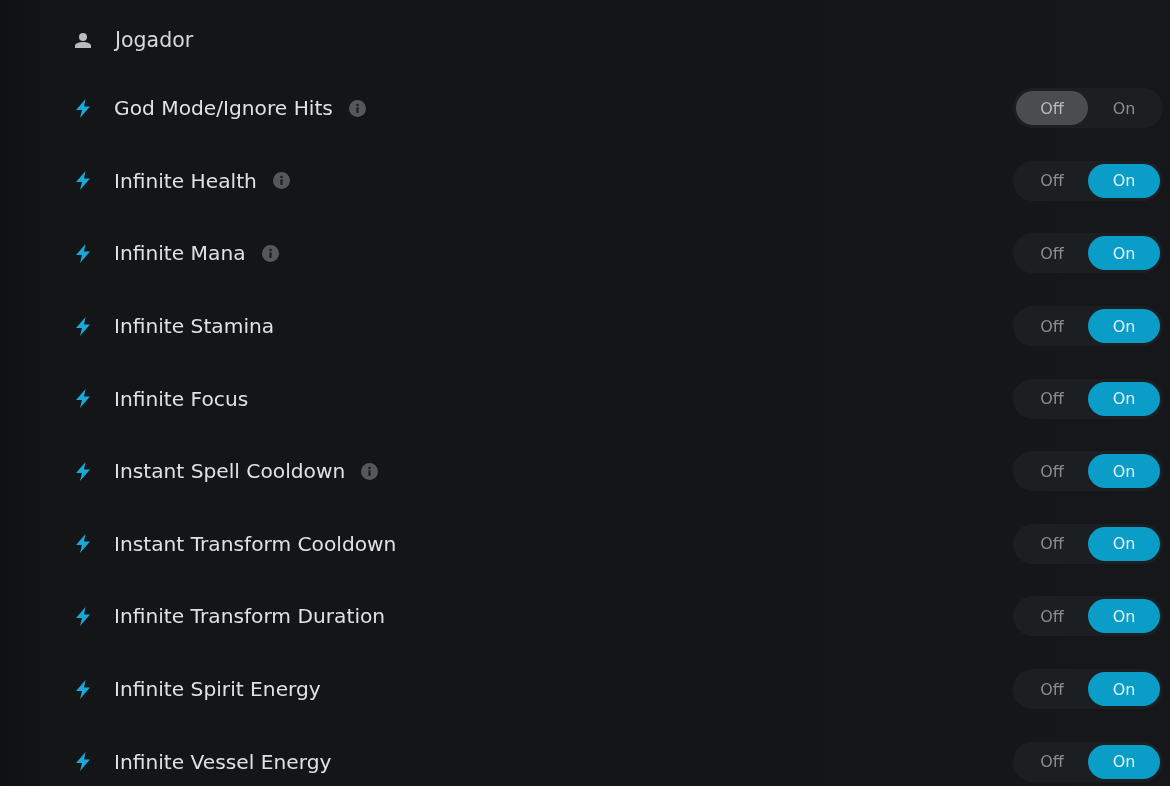 The image size is (1170, 786). Describe the element at coordinates (194, 326) in the screenshot. I see `cheat-label: Infinite Stamina` at that location.